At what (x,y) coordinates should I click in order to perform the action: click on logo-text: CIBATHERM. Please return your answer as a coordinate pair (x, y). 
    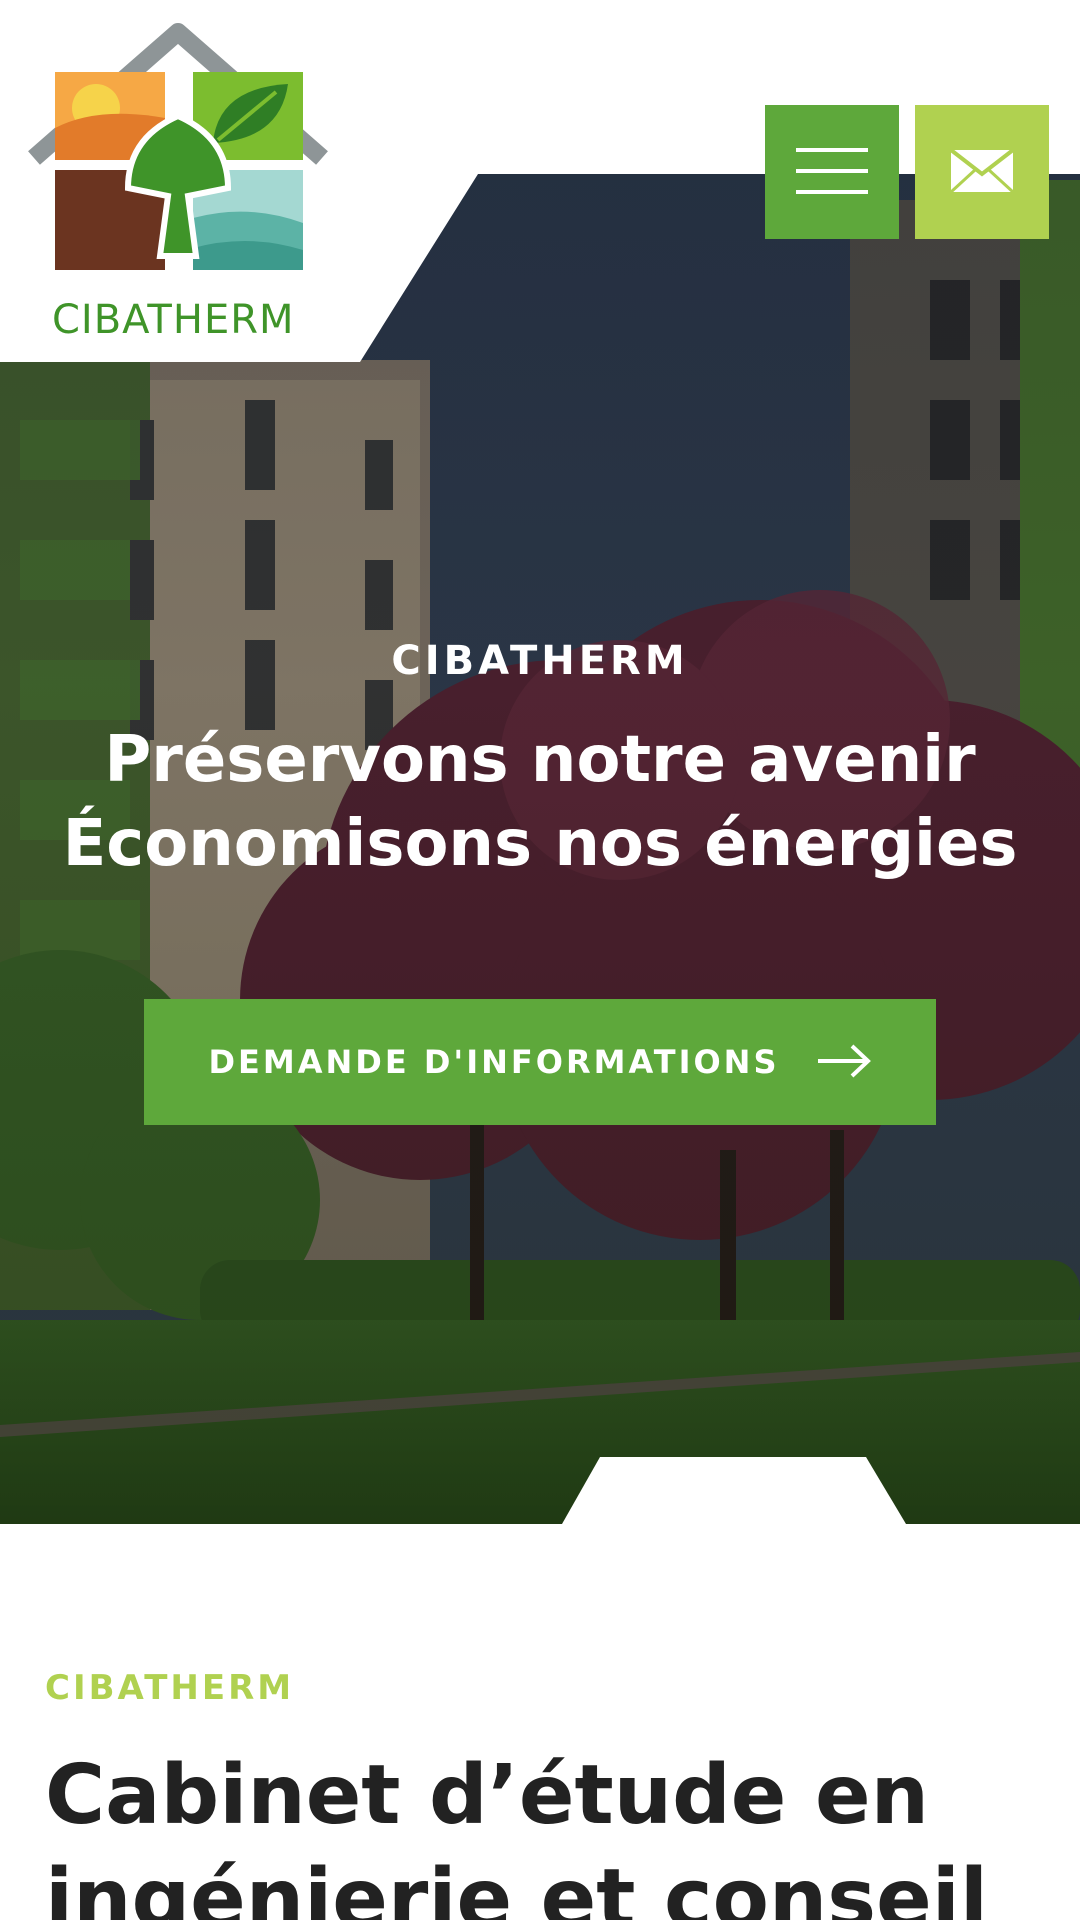
    Looking at the image, I should click on (173, 320).